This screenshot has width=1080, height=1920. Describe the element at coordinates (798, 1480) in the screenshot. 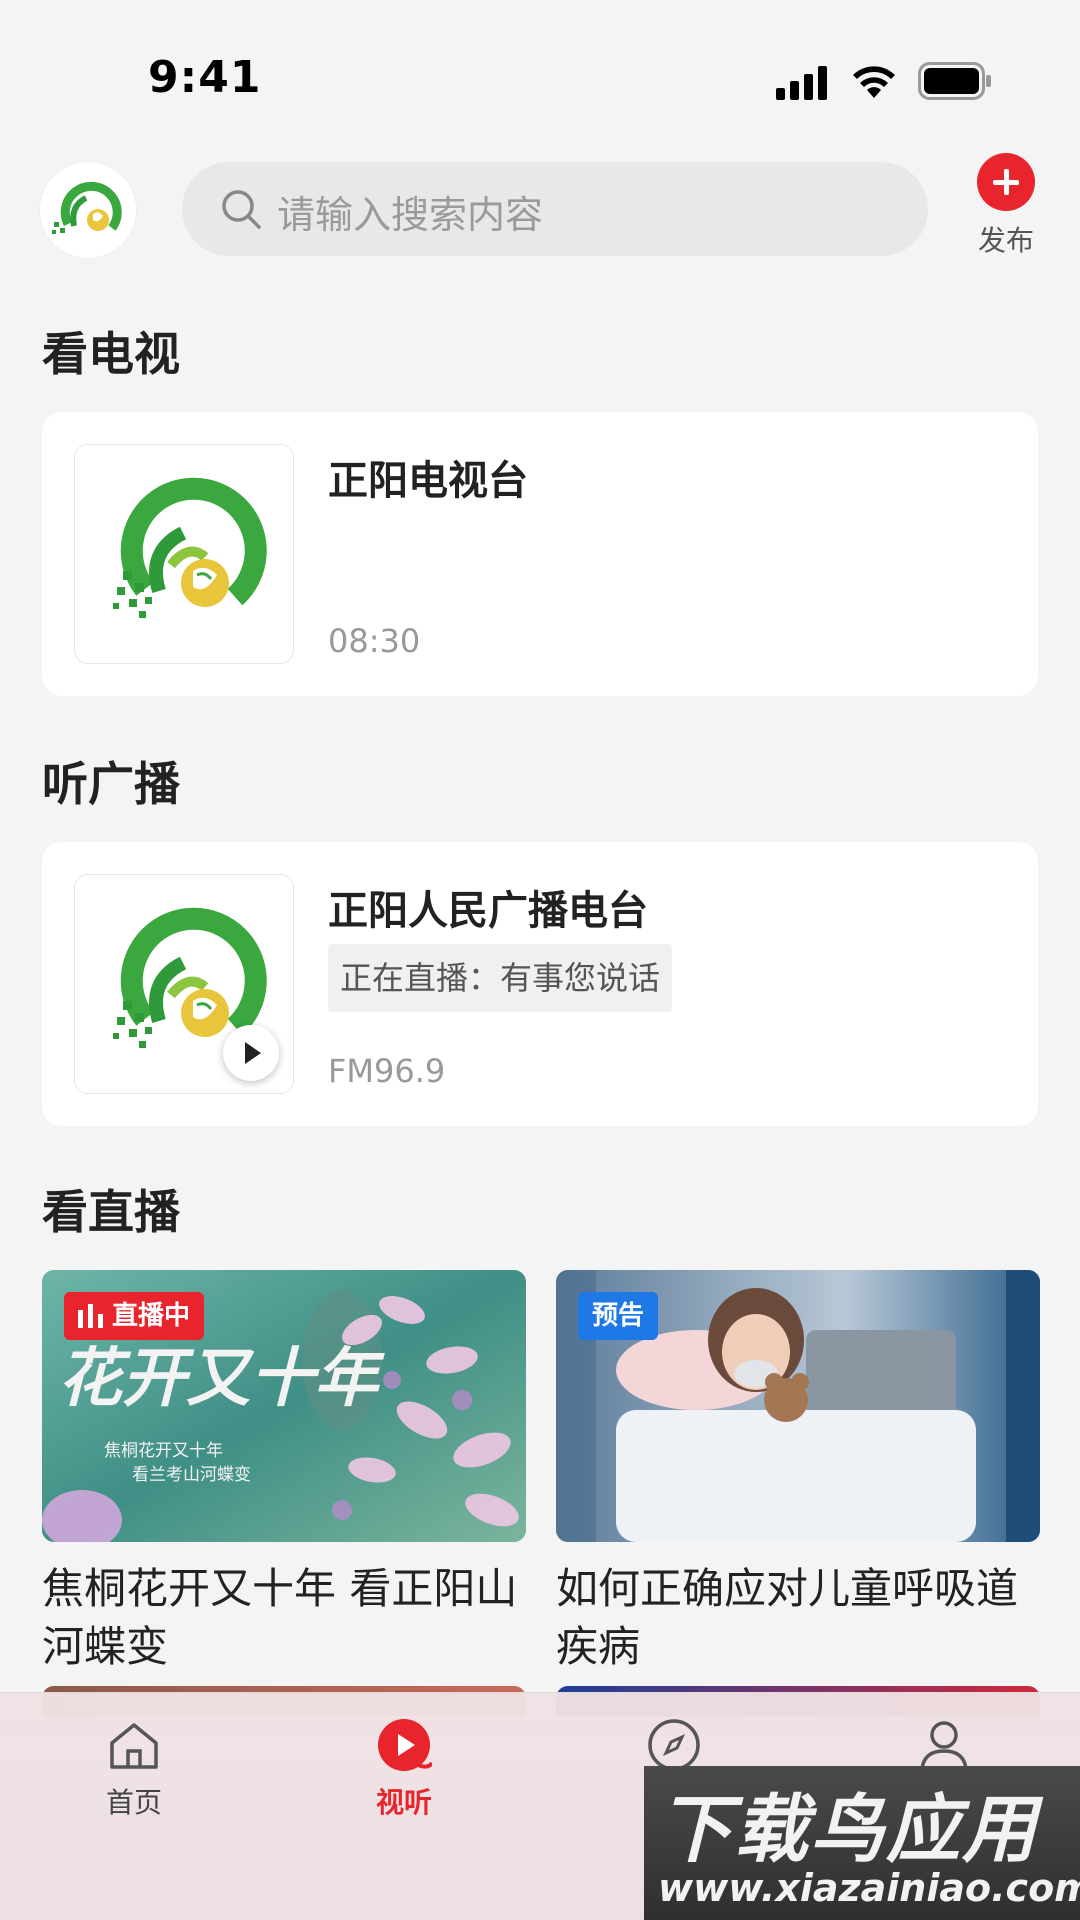

I see `live-item-card: 预告 如何正确应对儿童呼吸道疾病` at that location.